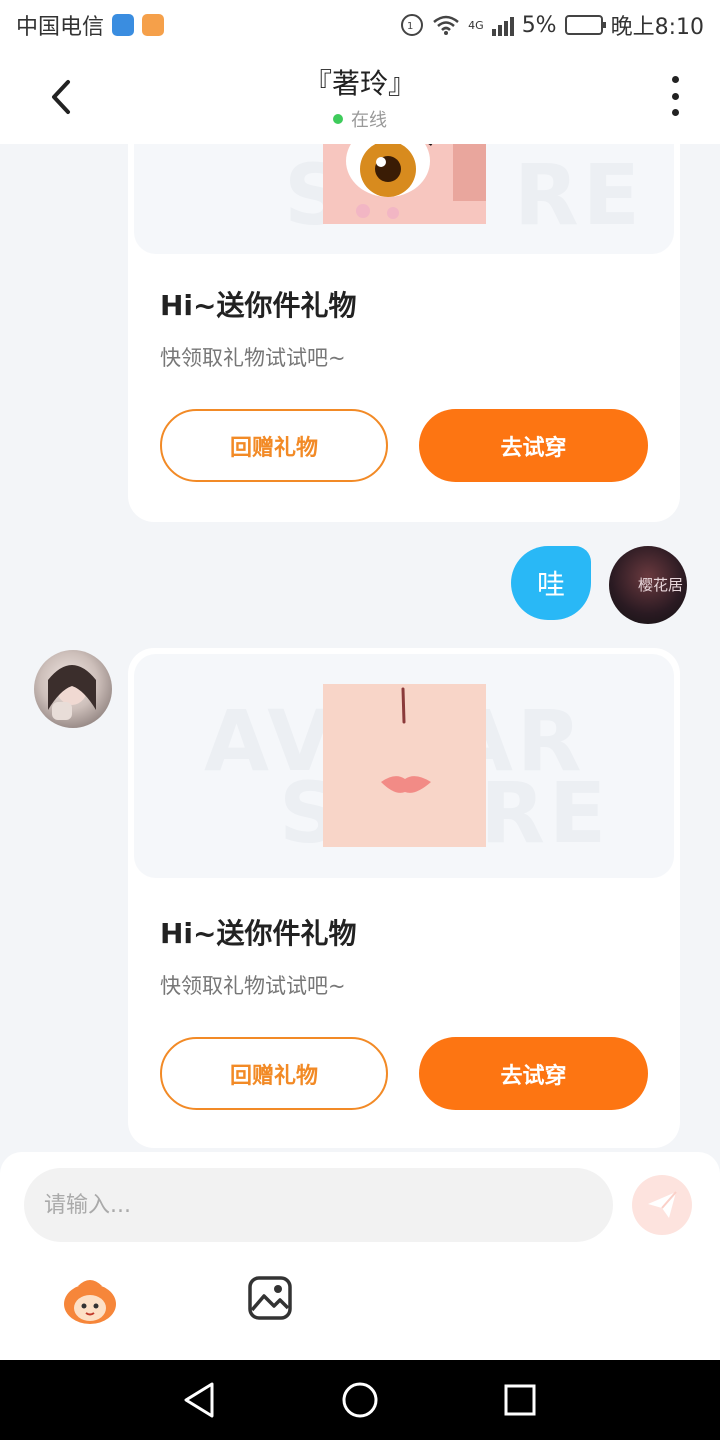  What do you see at coordinates (476, 25) in the screenshot?
I see `network-type: 4G` at bounding box center [476, 25].